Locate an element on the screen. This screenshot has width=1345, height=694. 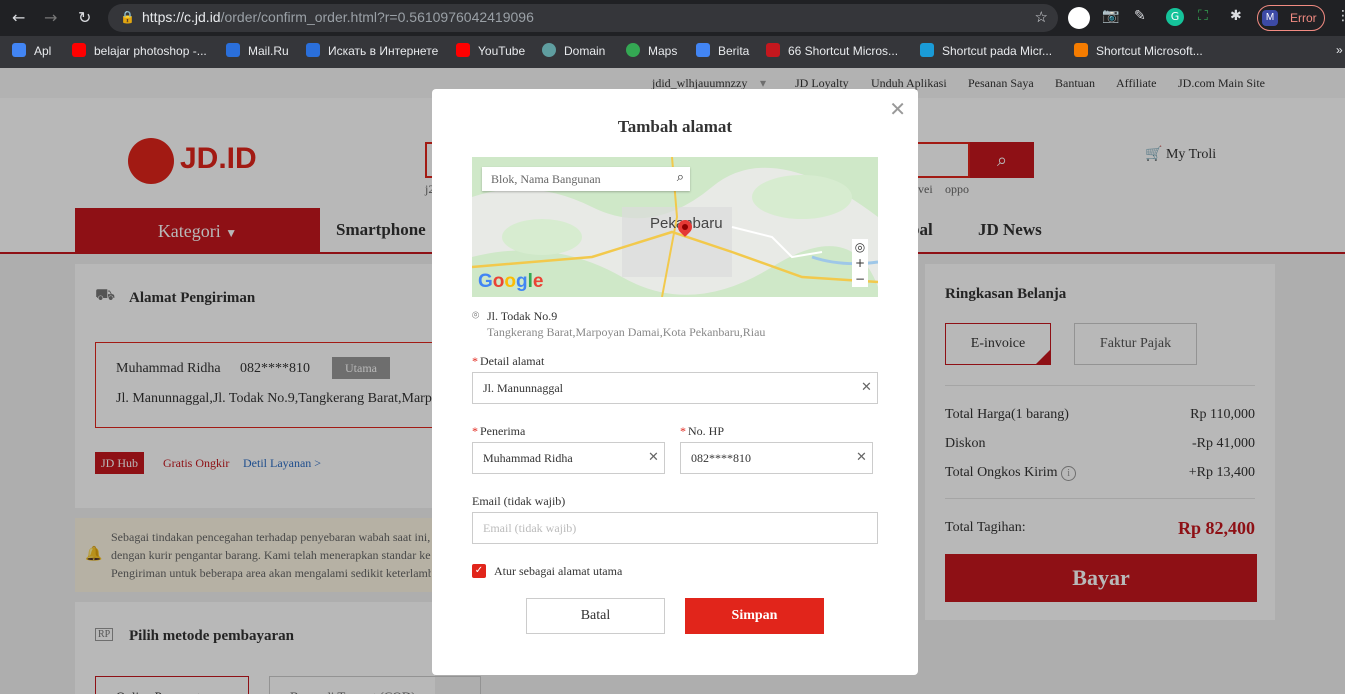
camera-icon: 📷 is located at coordinates (1110, 16).